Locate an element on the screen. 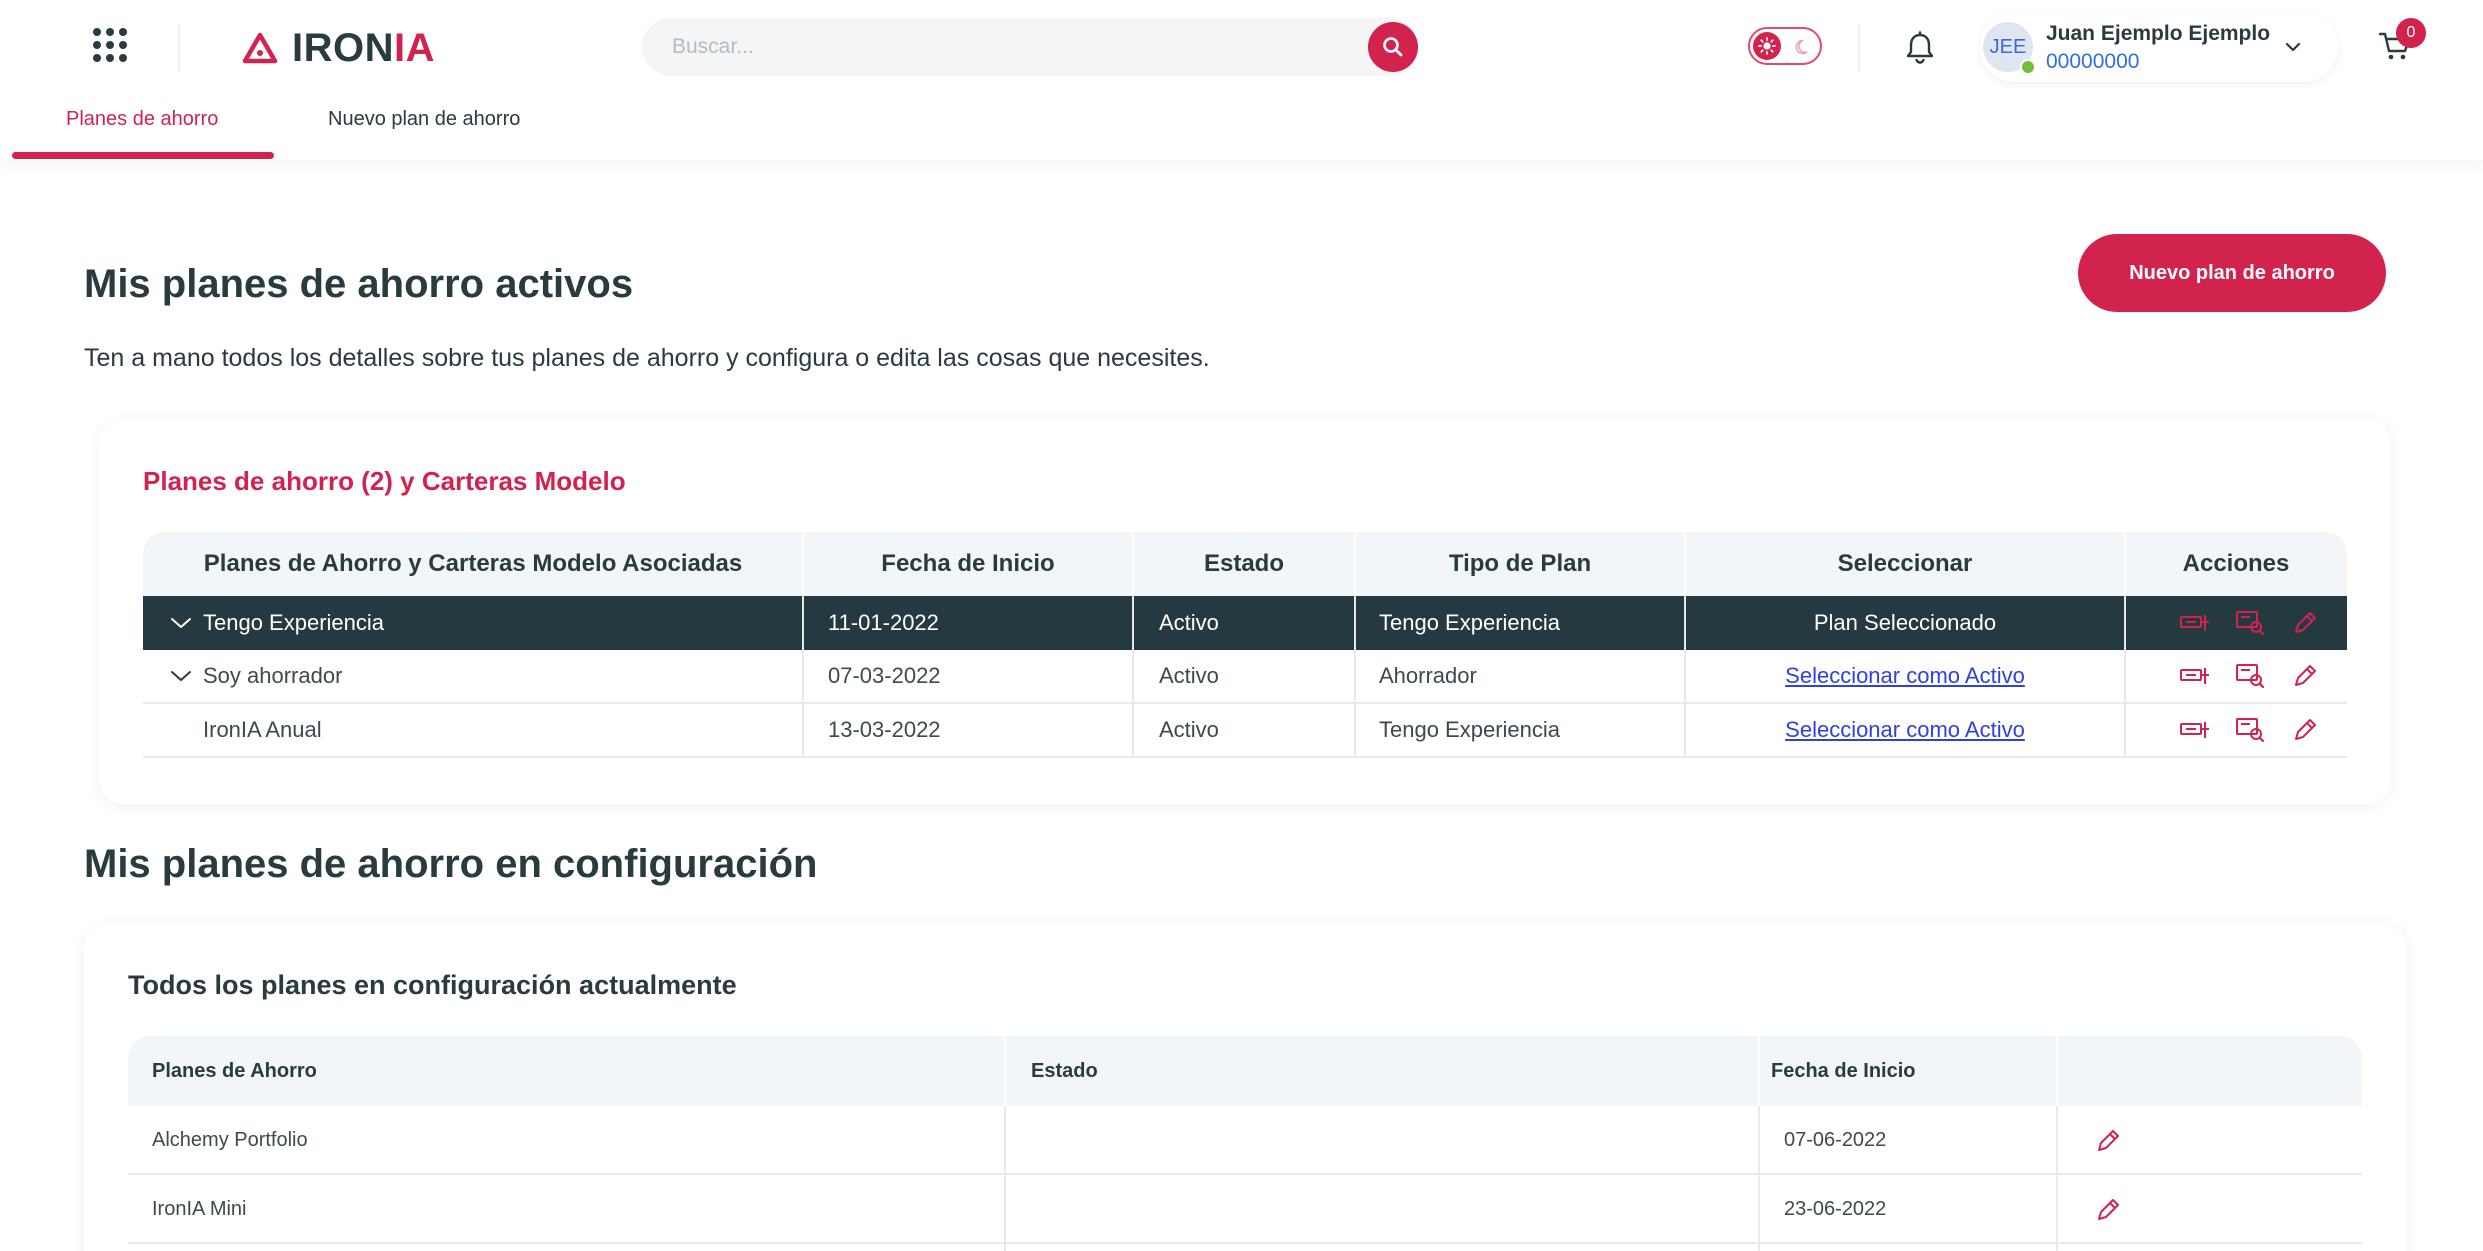 The height and width of the screenshot is (1251, 2483). plan-name-cell: Soy ahorrador is located at coordinates (254, 676).